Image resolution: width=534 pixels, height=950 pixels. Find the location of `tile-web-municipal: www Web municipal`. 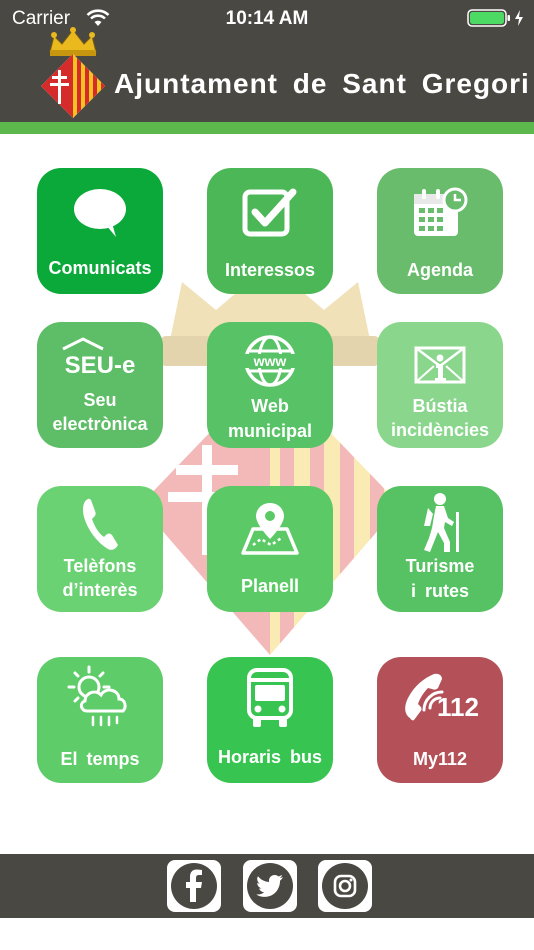

tile-web-municipal: www Web municipal is located at coordinates (270, 385).